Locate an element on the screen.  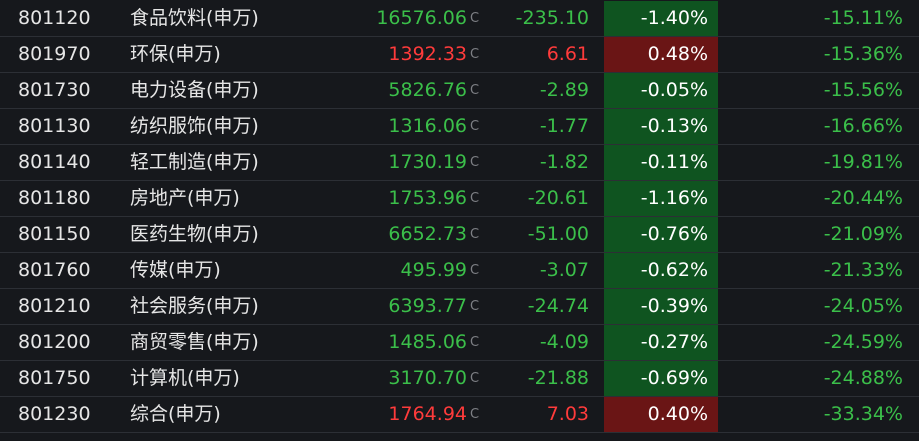
table-row: 801230 综合(申万) 1764.94 C 7.03 0.40% -33.34% is located at coordinates (459, 415).